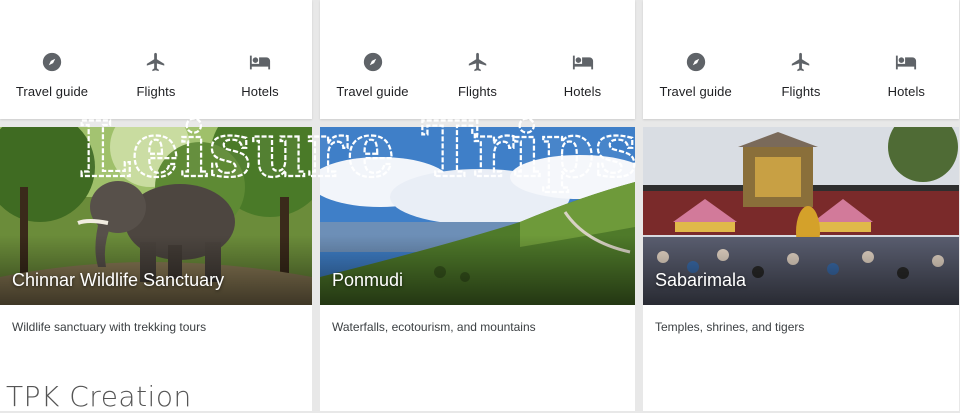 The width and height of the screenshot is (960, 413). What do you see at coordinates (730, 327) in the screenshot?
I see `place-description: Temples, shrines, and tigers` at bounding box center [730, 327].